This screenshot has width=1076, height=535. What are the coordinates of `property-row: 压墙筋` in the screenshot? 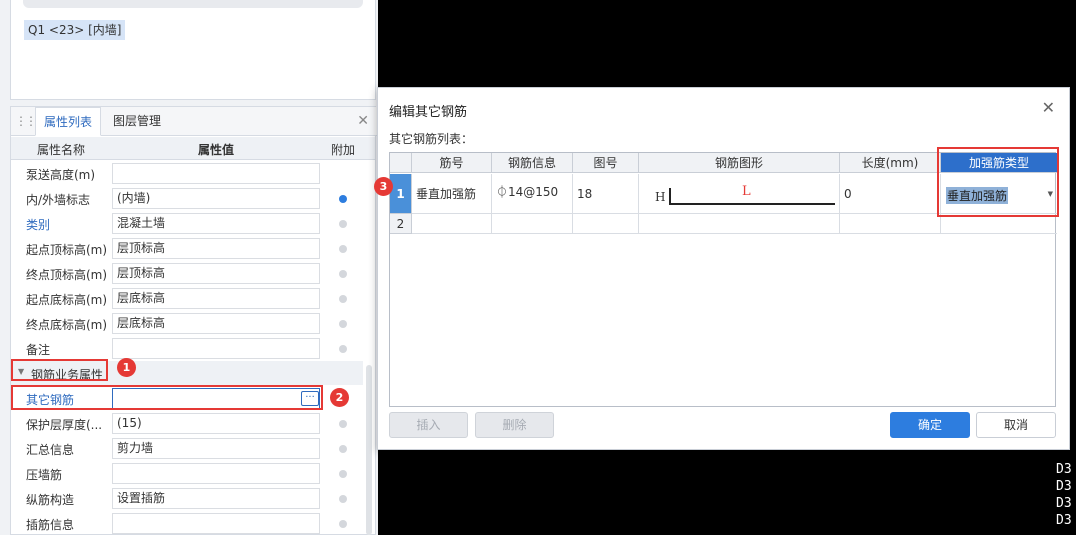 It's located at (187, 473).